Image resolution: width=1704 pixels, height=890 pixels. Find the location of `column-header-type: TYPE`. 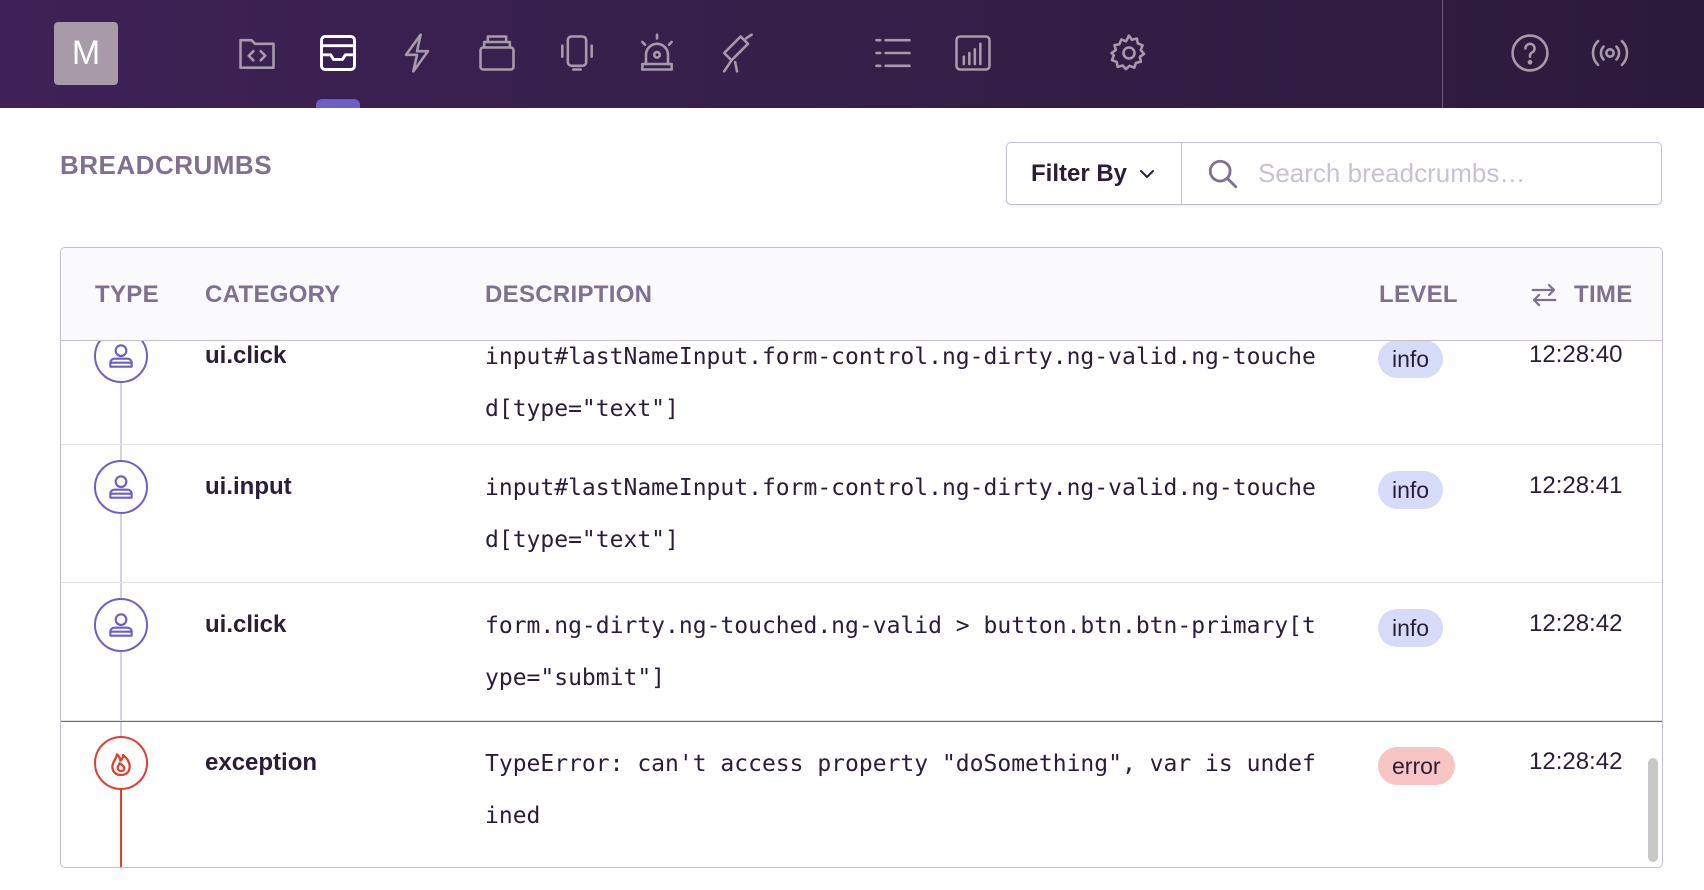

column-header-type: TYPE is located at coordinates (127, 294).